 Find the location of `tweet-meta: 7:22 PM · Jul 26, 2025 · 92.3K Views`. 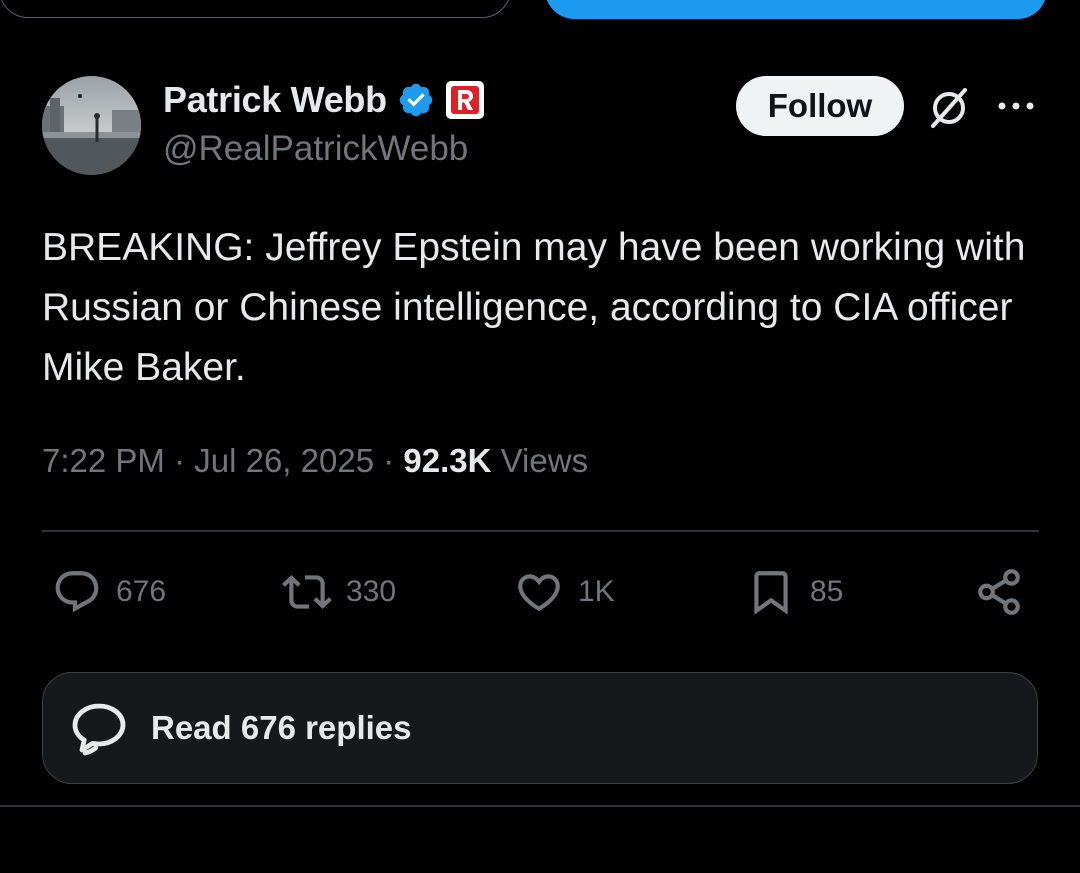

tweet-meta: 7:22 PM · Jul 26, 2025 · 92.3K Views is located at coordinates (315, 461).